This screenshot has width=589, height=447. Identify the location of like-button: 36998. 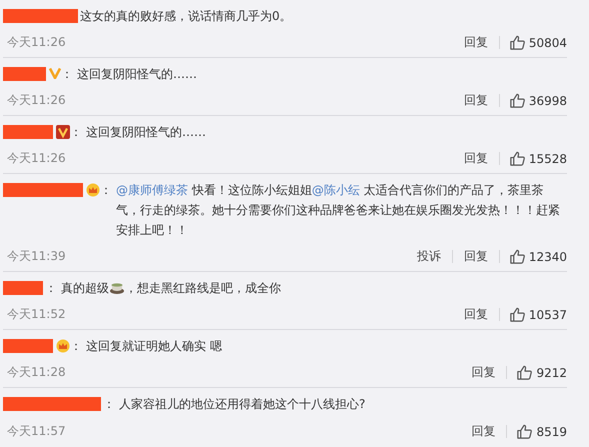
(537, 100).